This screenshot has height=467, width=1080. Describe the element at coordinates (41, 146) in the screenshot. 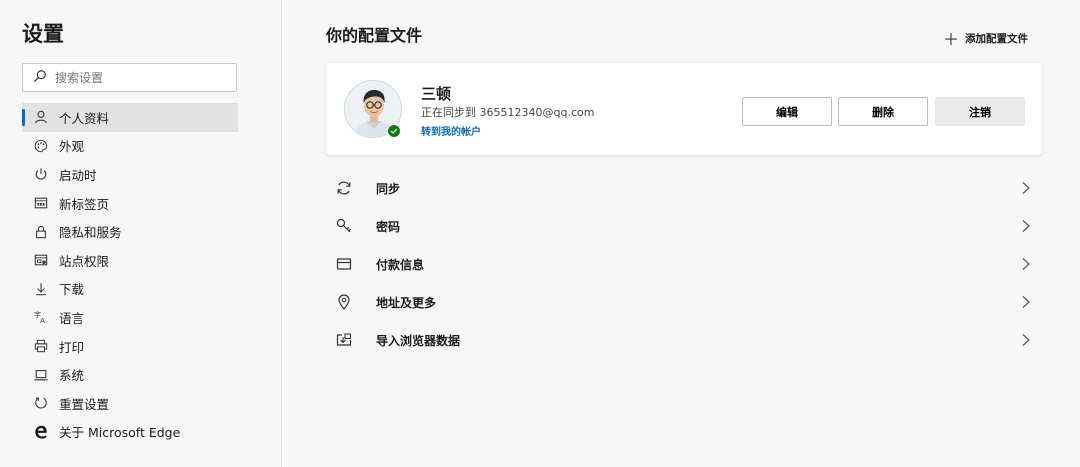

I see `palette-icon` at that location.